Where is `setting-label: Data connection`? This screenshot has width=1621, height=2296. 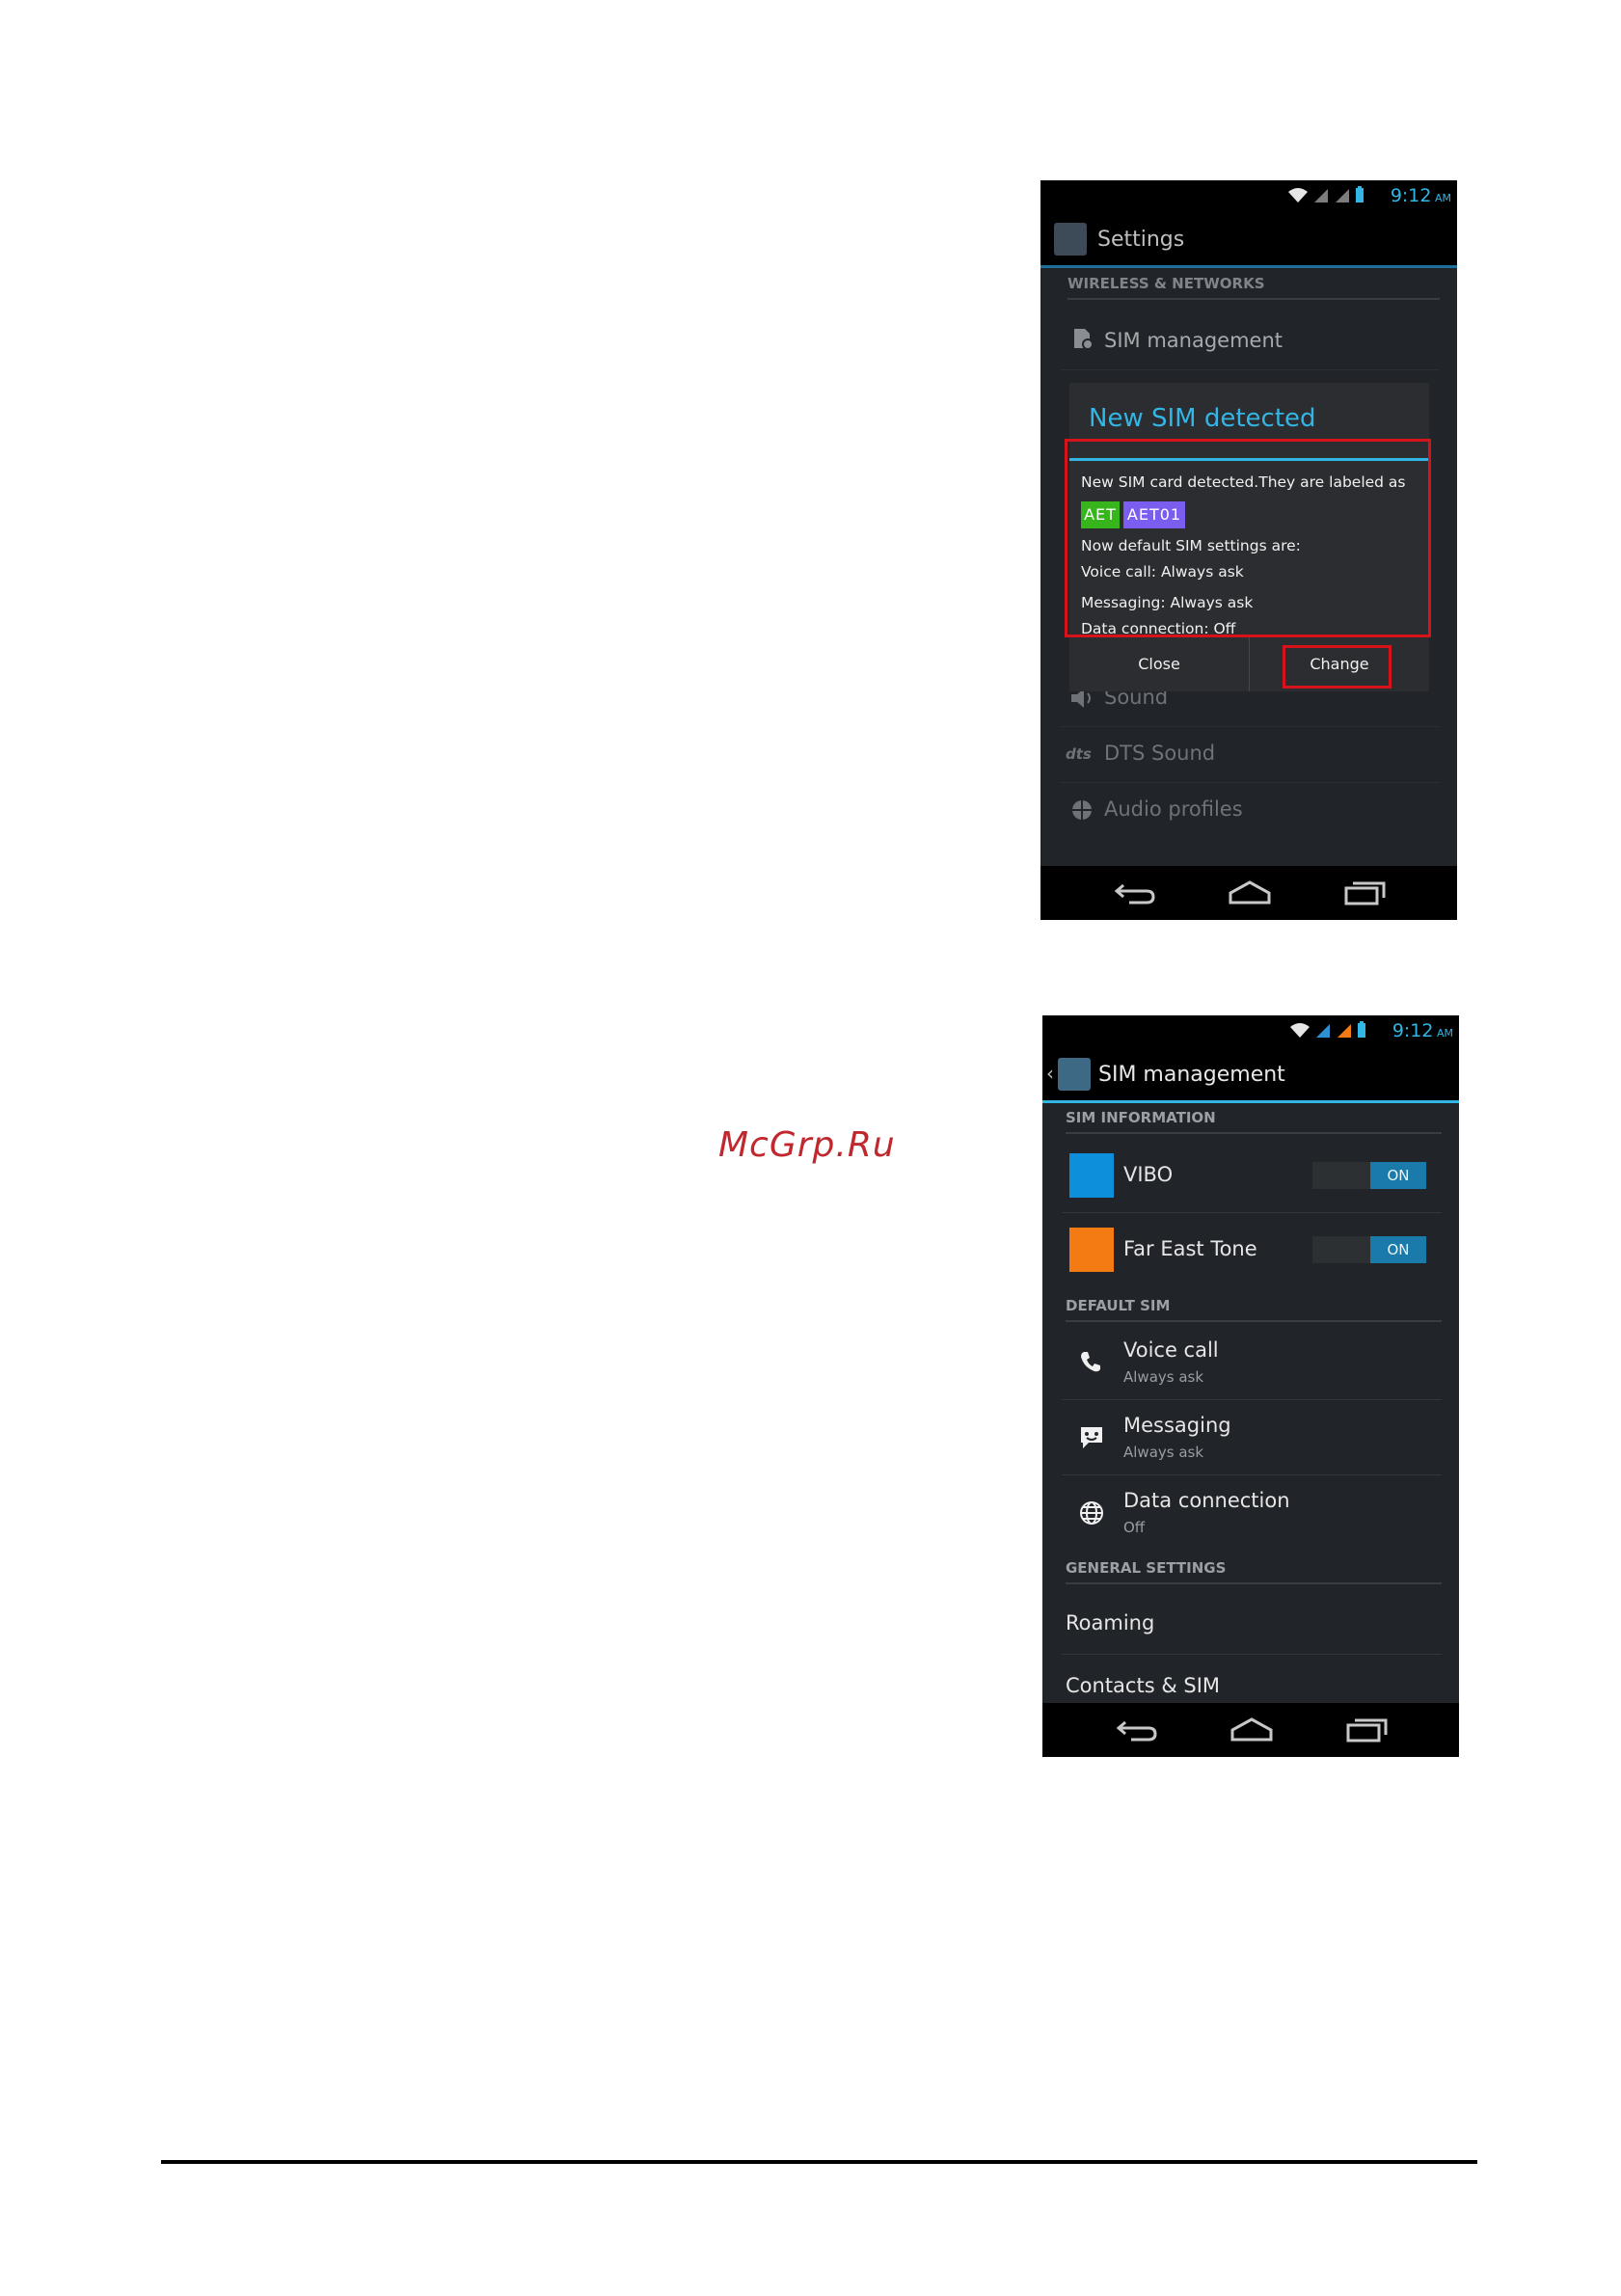 setting-label: Data connection is located at coordinates (1206, 1500).